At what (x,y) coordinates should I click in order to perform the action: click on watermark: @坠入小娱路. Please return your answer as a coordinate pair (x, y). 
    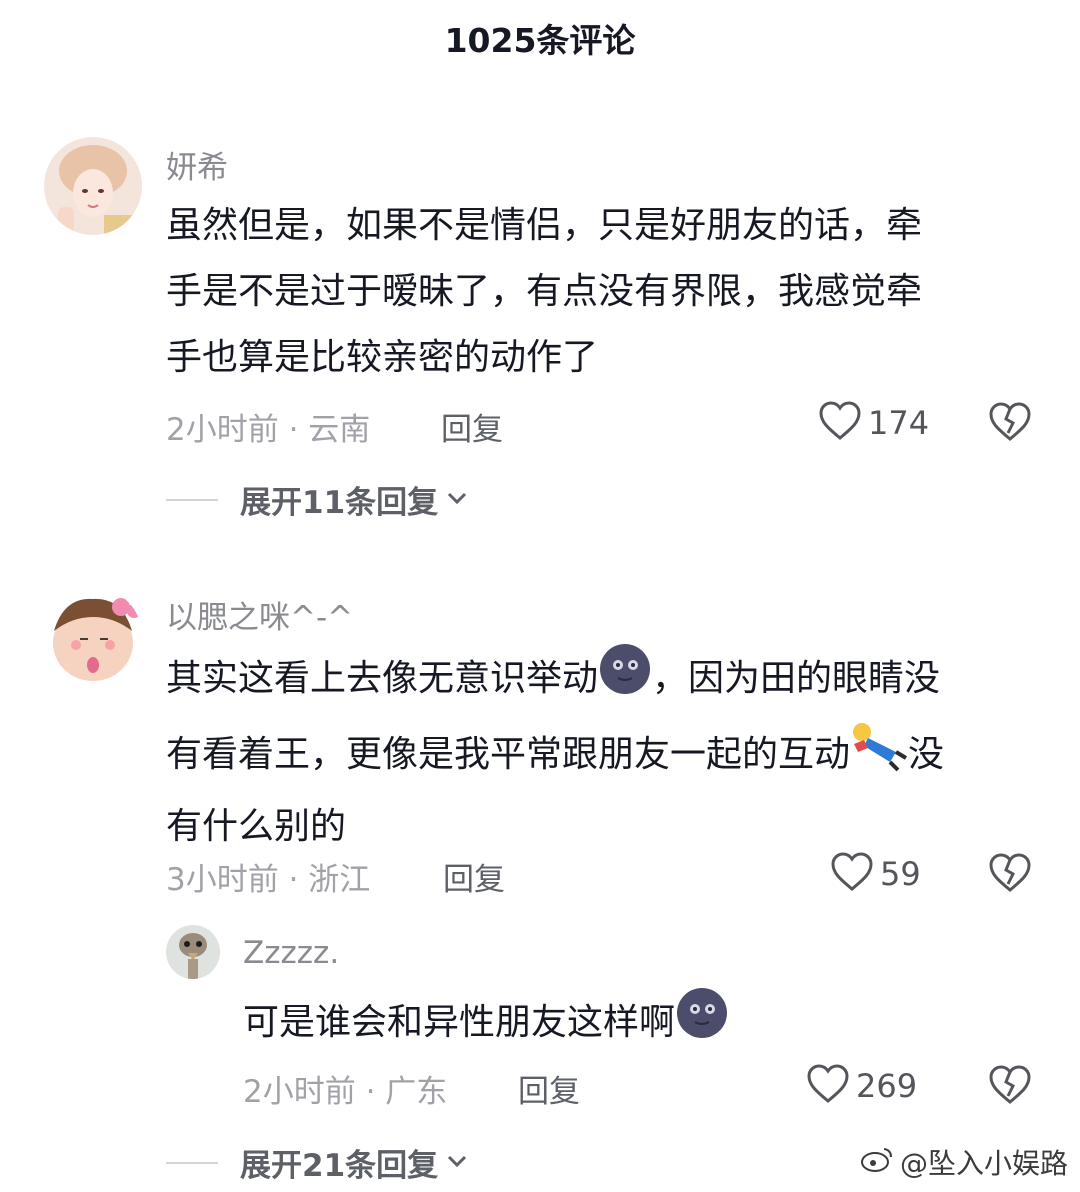
    Looking at the image, I should click on (964, 1162).